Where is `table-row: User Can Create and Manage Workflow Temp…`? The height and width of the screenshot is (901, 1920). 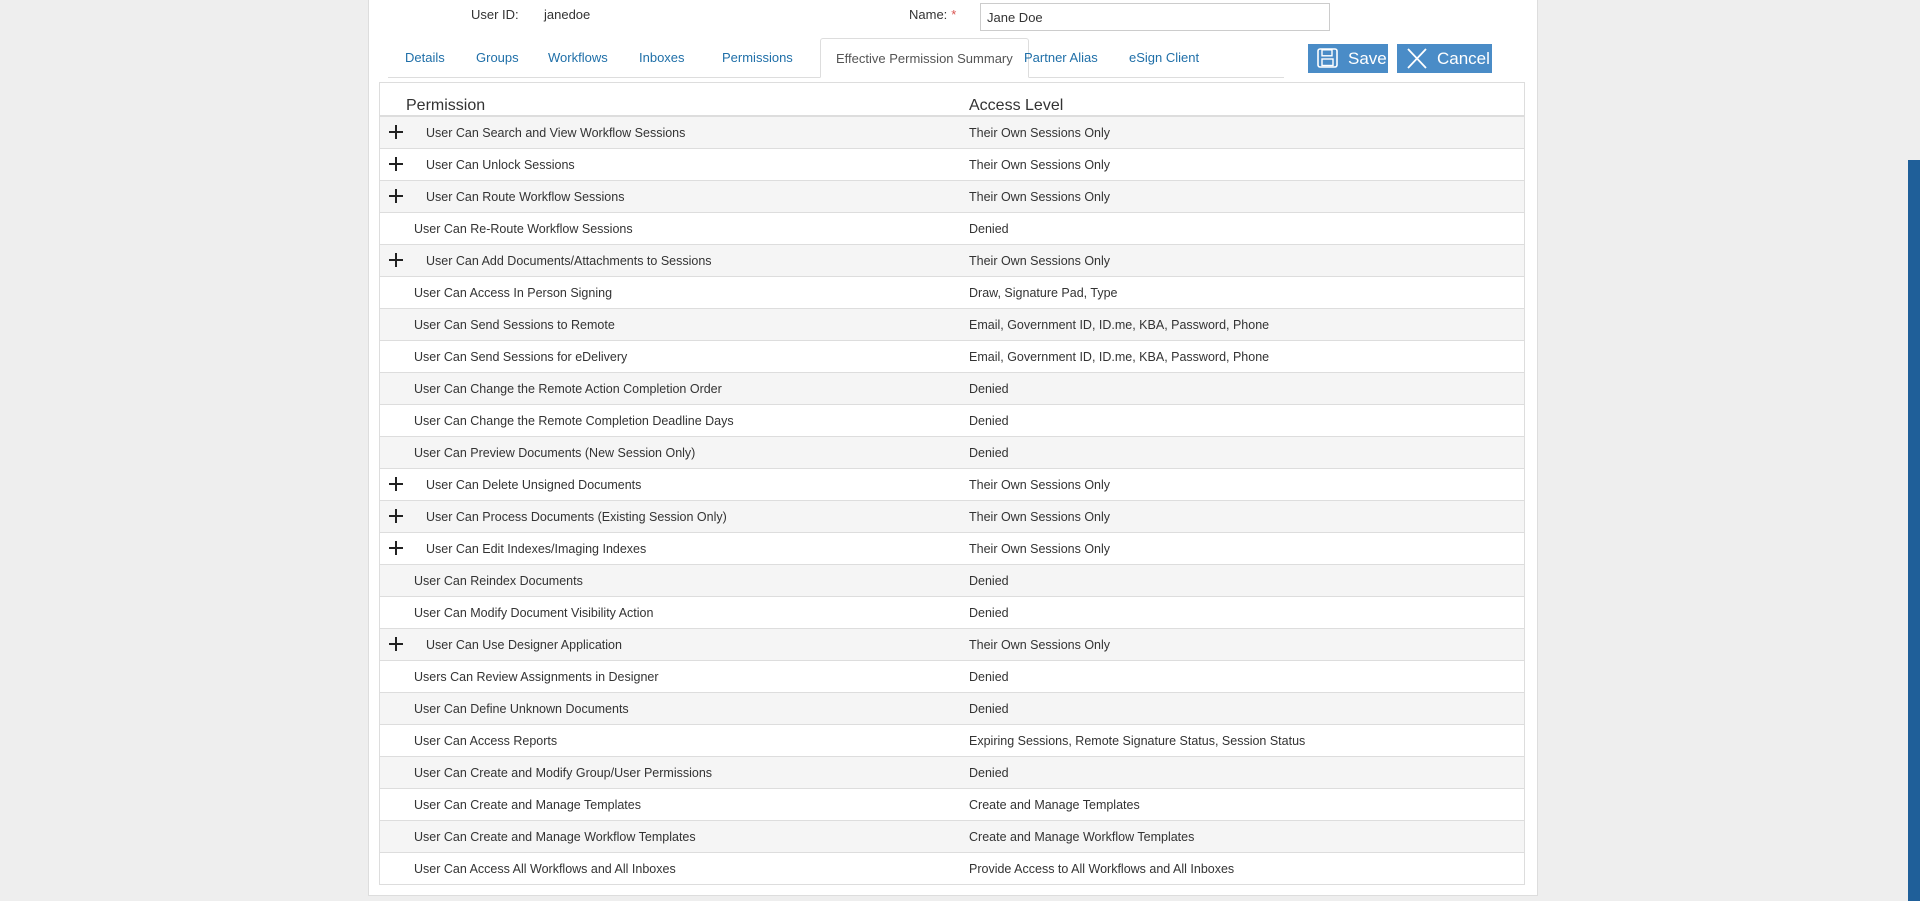
table-row: User Can Create and Manage Workflow Temp… is located at coordinates (952, 837).